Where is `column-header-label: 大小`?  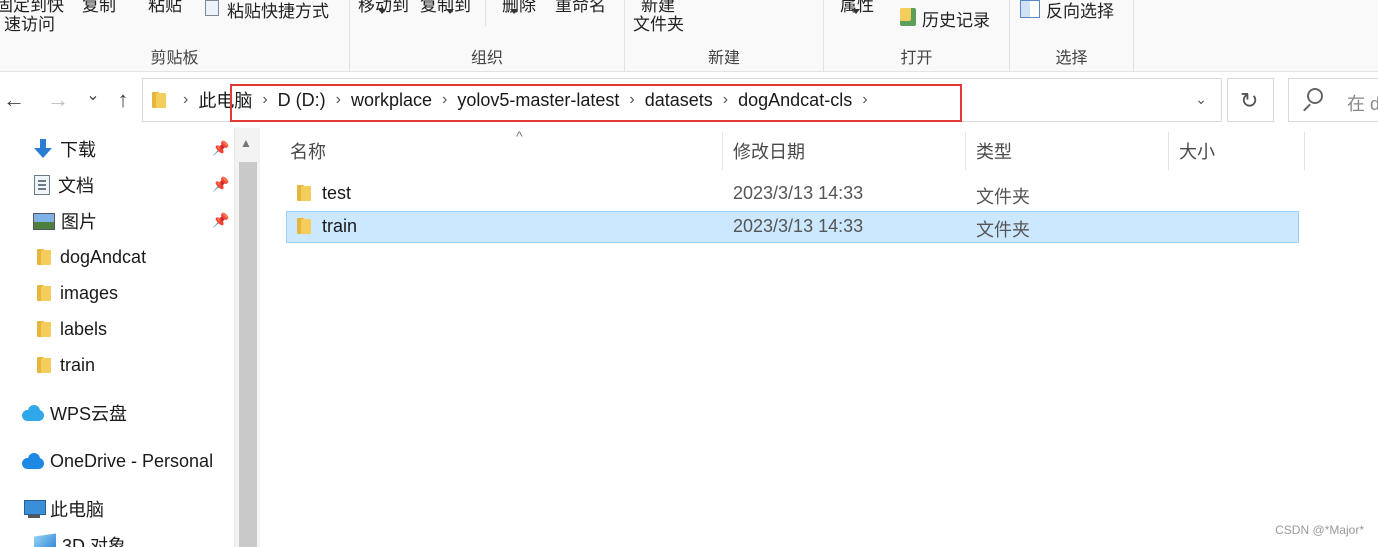
column-header-label: 大小 is located at coordinates (1197, 152).